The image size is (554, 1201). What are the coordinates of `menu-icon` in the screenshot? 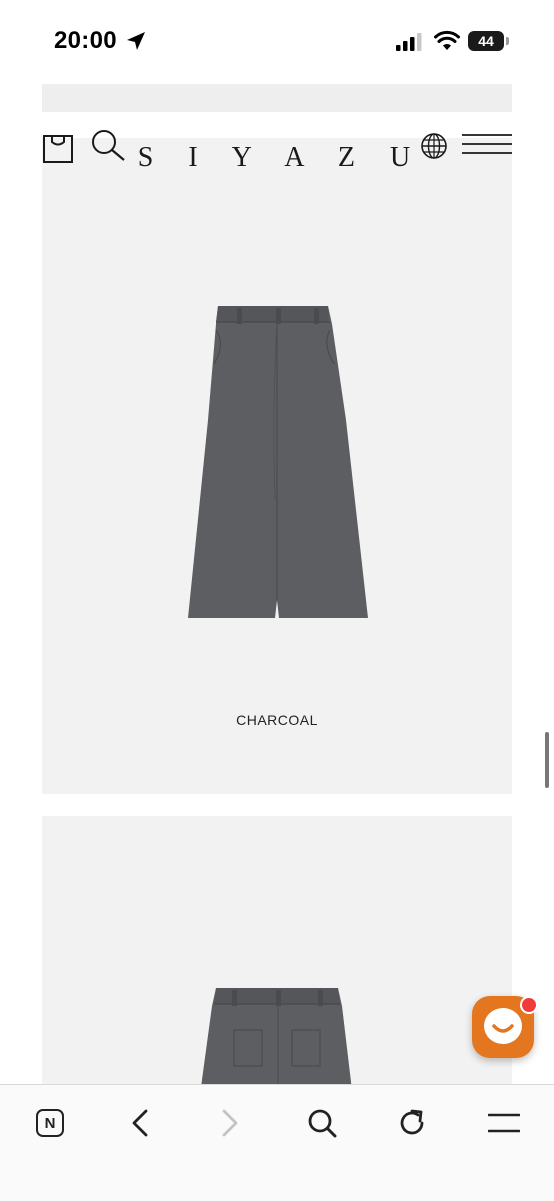 It's located at (504, 1123).